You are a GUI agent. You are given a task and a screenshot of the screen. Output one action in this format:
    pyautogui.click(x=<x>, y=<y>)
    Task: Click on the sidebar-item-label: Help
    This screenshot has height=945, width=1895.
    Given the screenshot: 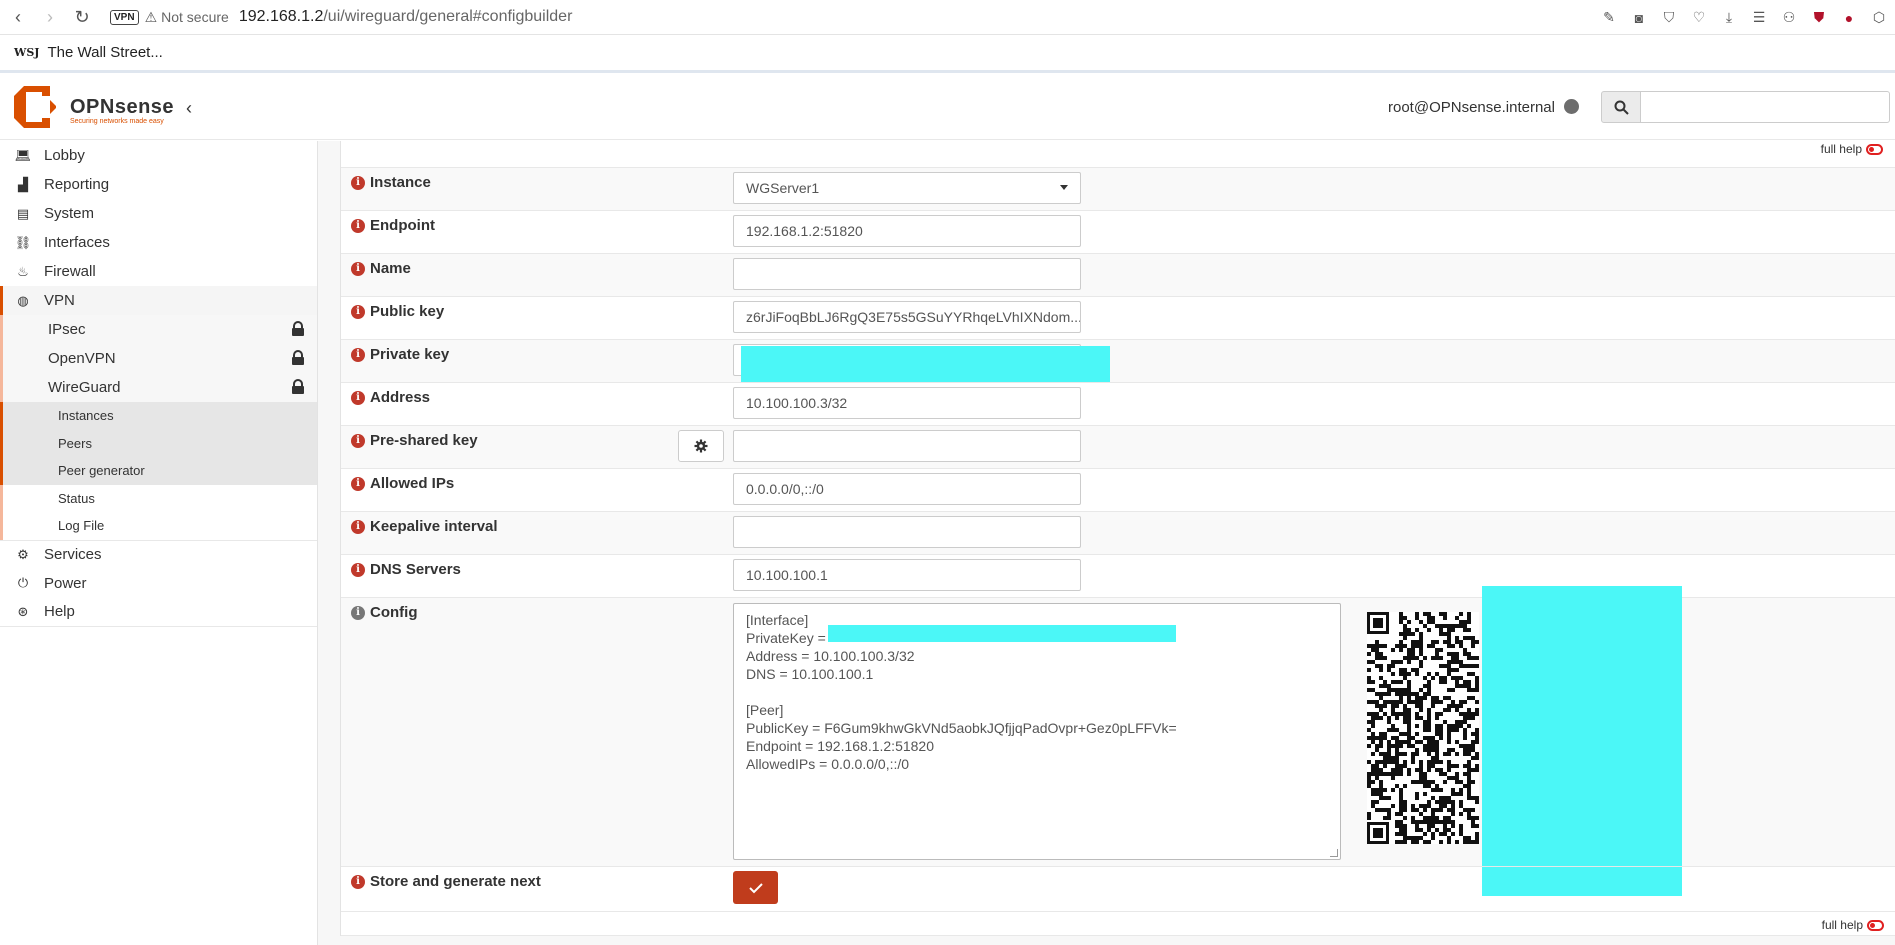 What is the action you would take?
    pyautogui.click(x=59, y=611)
    